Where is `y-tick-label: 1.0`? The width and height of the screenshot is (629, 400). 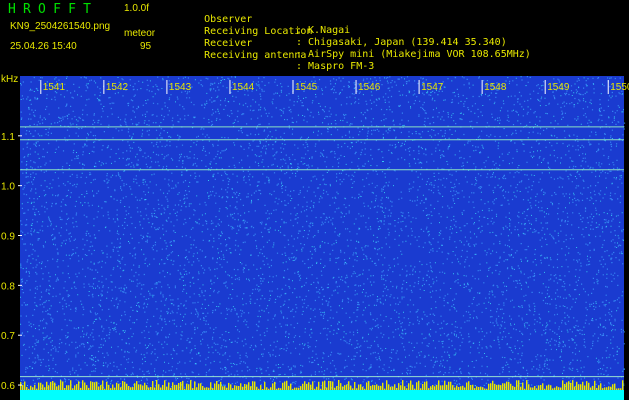
y-tick-label: 1.0 is located at coordinates (8, 187).